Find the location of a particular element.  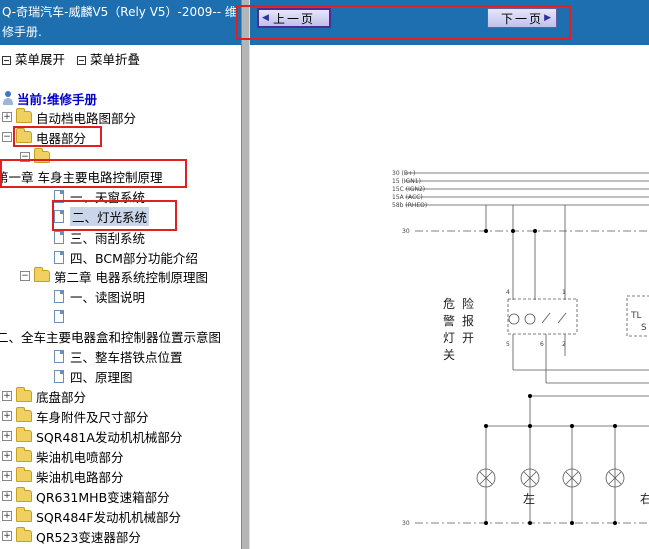

tree-item-chapter-2: − 第二章 电器系统控制原理图 is located at coordinates (114, 276).